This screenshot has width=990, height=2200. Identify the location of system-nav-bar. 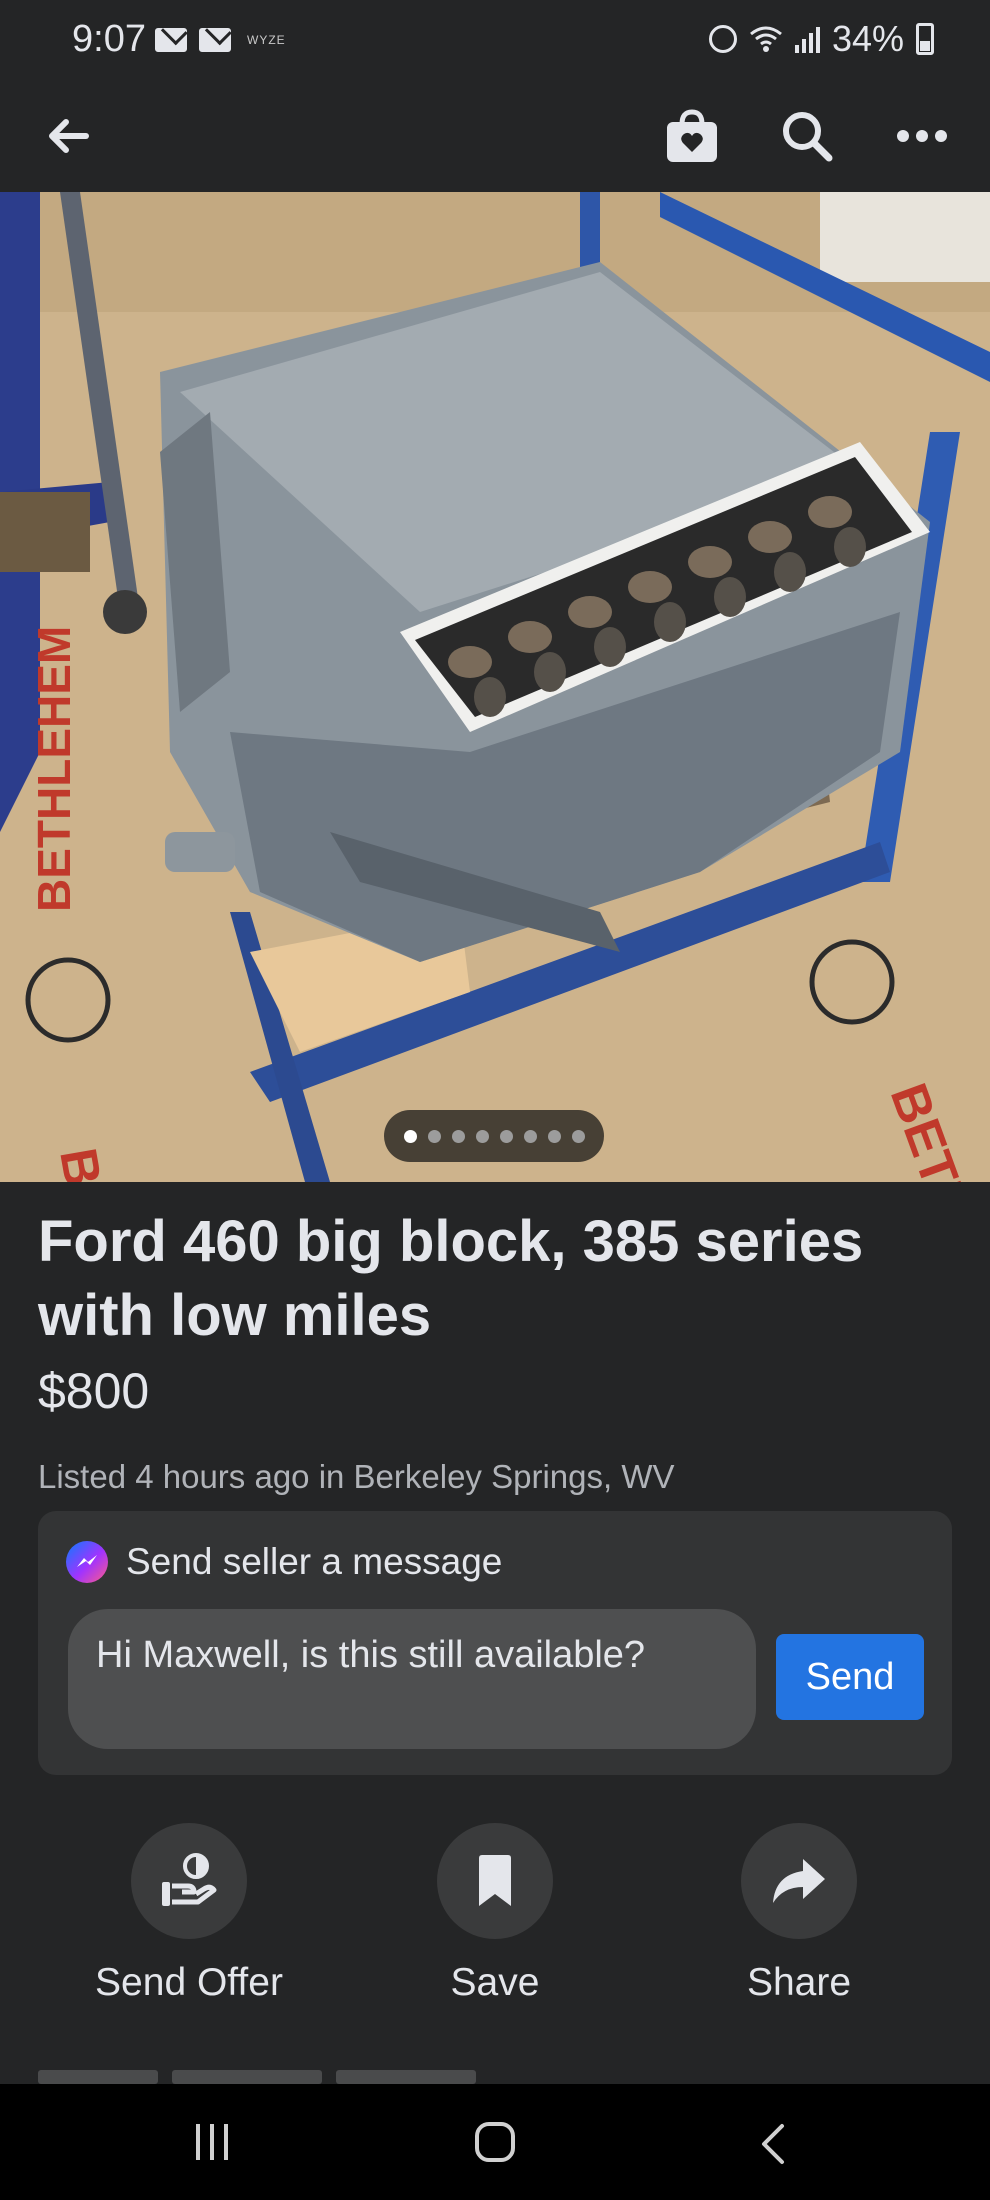
(495, 2142).